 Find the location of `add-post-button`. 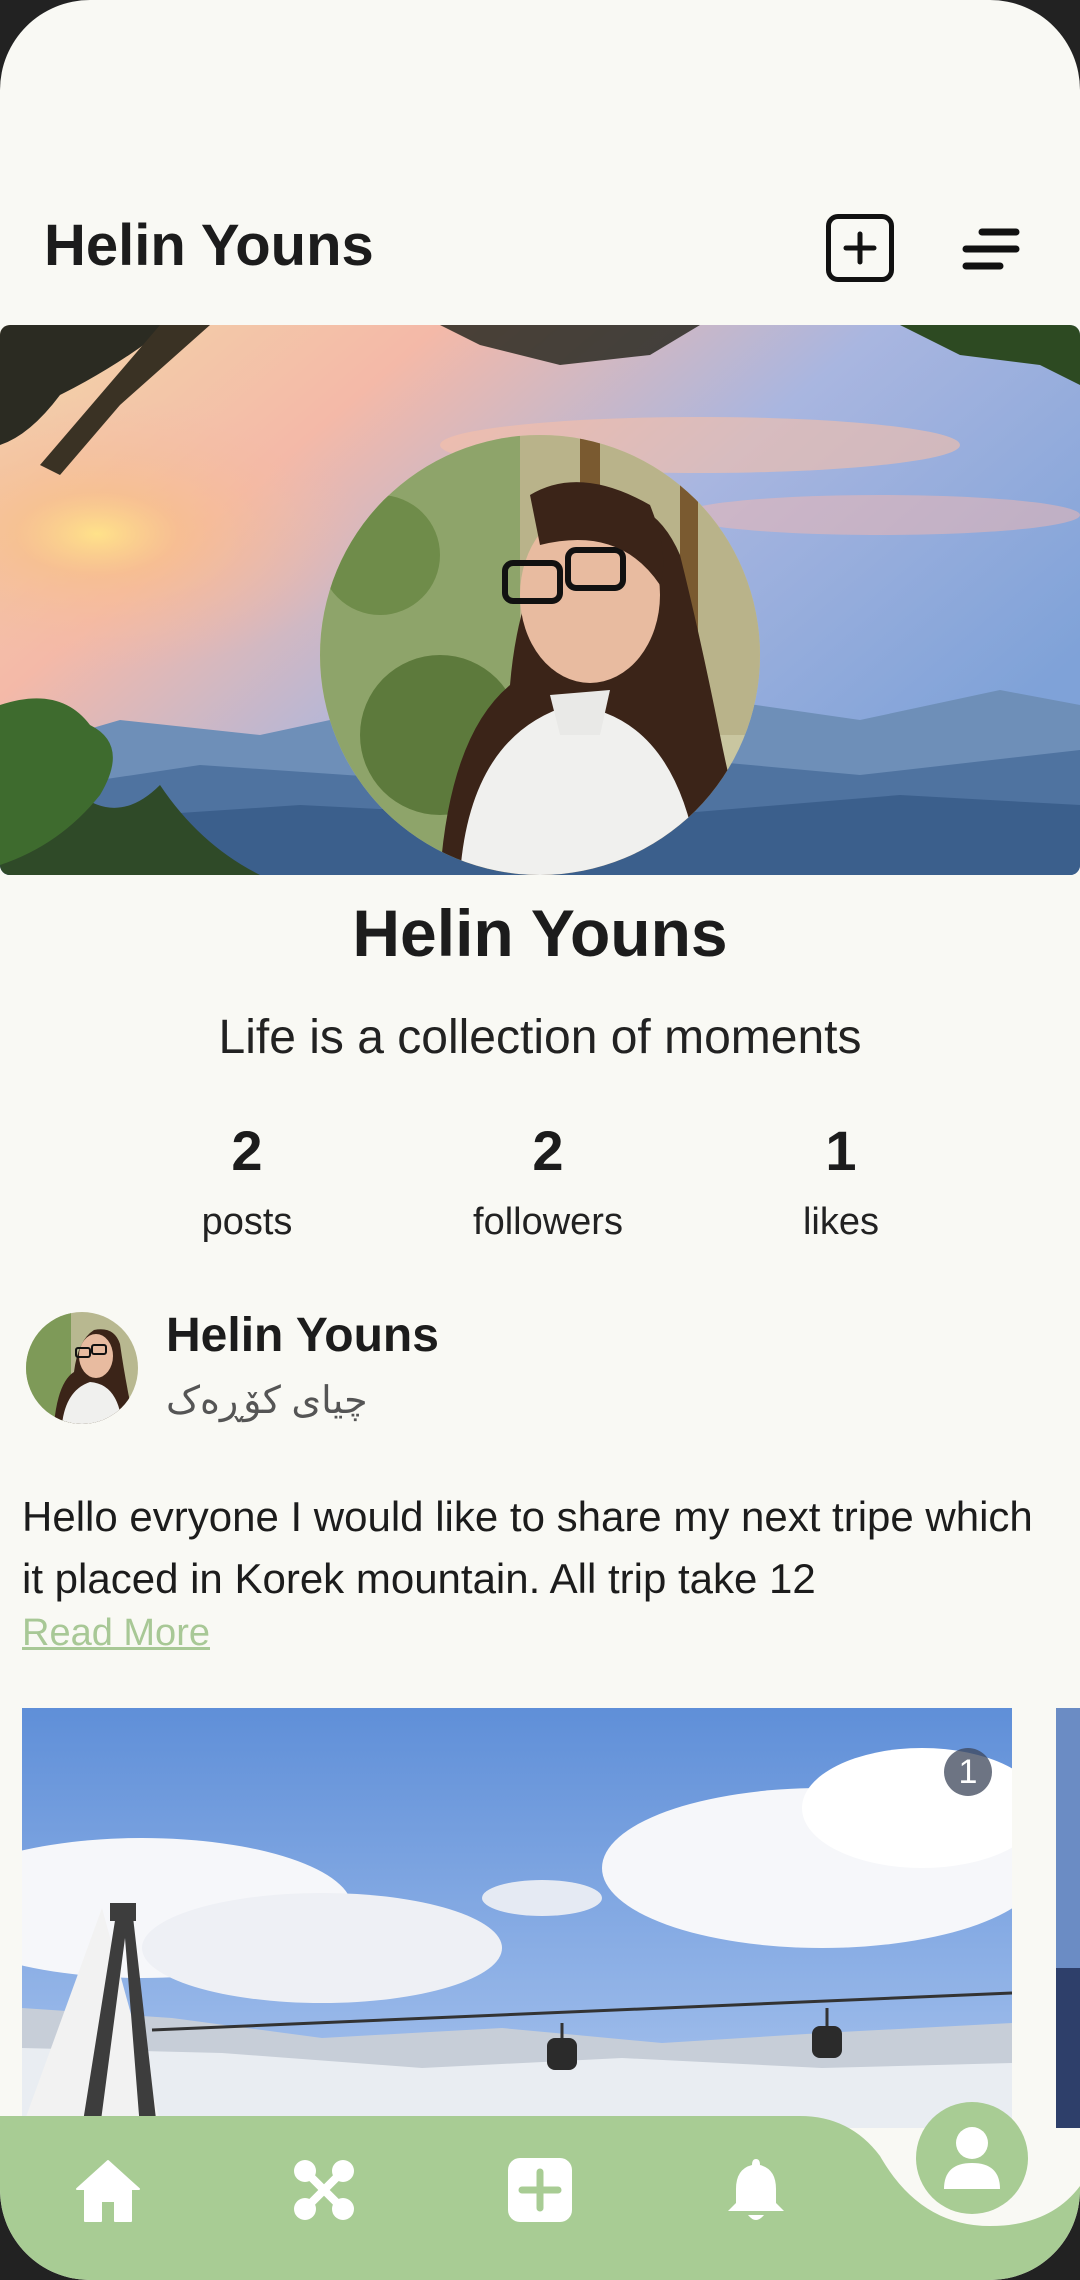

add-post-button is located at coordinates (860, 248).